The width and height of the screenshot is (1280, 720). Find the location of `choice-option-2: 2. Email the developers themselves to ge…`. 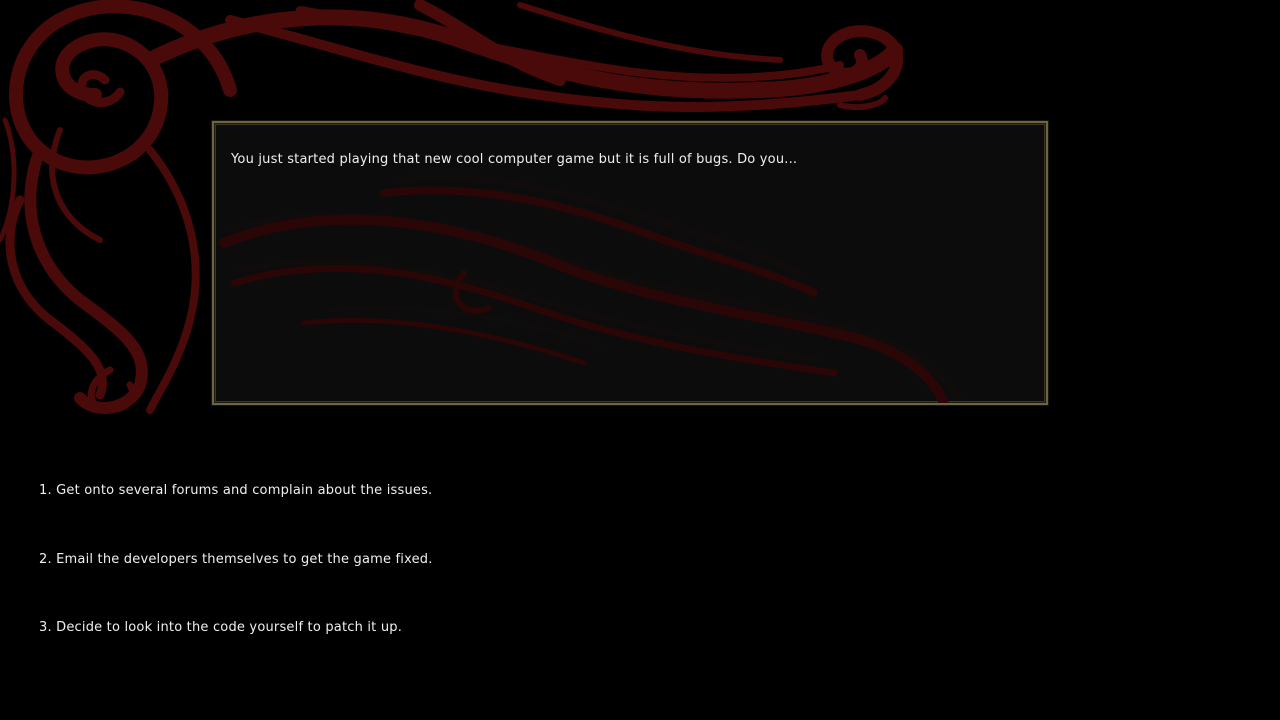

choice-option-2: 2. Email the developers themselves to ge… is located at coordinates (236, 559).